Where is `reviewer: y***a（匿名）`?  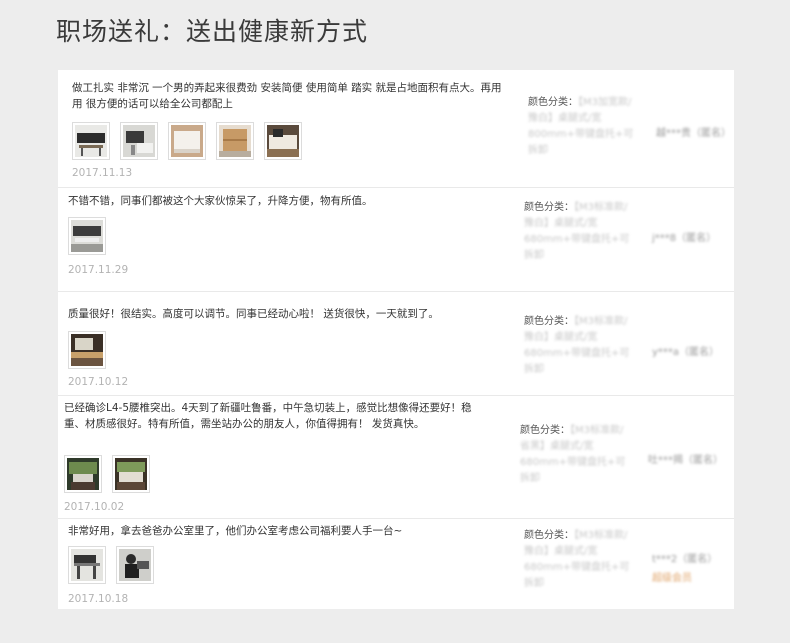
reviewer: y***a（匿名） is located at coordinates (685, 350).